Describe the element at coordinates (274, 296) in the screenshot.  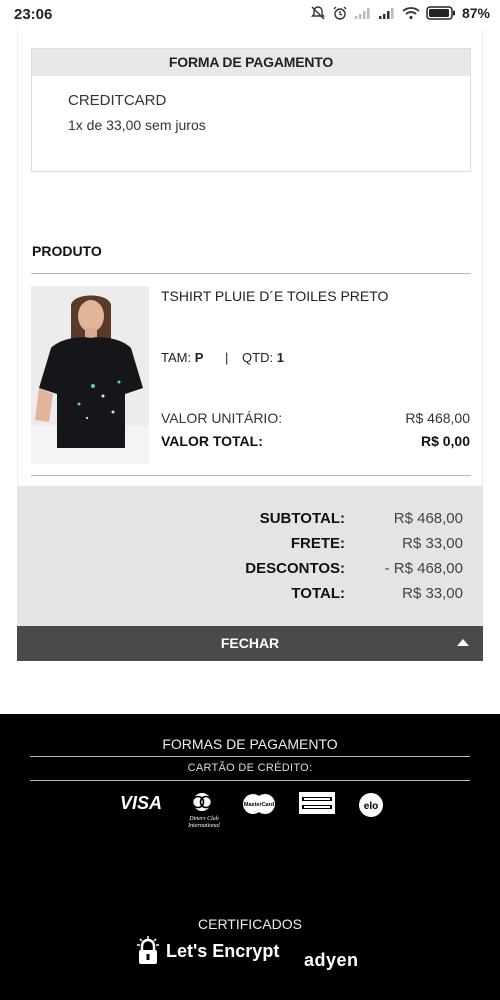
I see `product-name: TSHIRT PLUIE D´E TOILES PRETO` at that location.